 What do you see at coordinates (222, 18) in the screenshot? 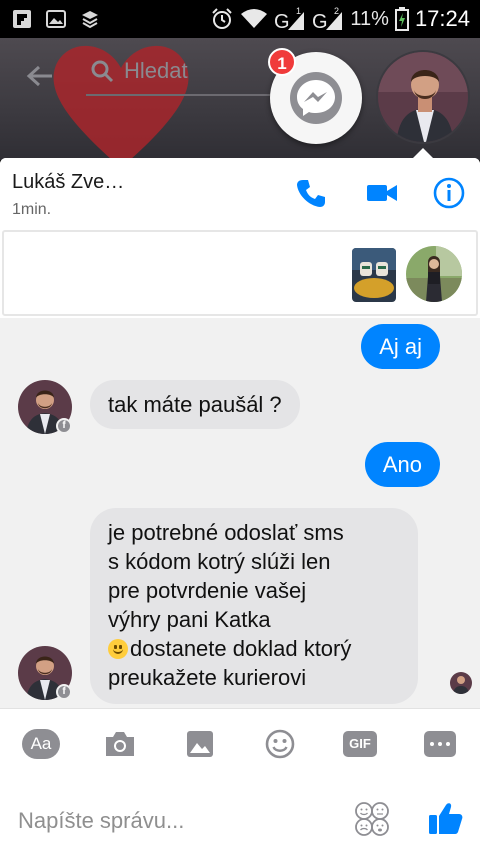
I see `alarm-icon` at bounding box center [222, 18].